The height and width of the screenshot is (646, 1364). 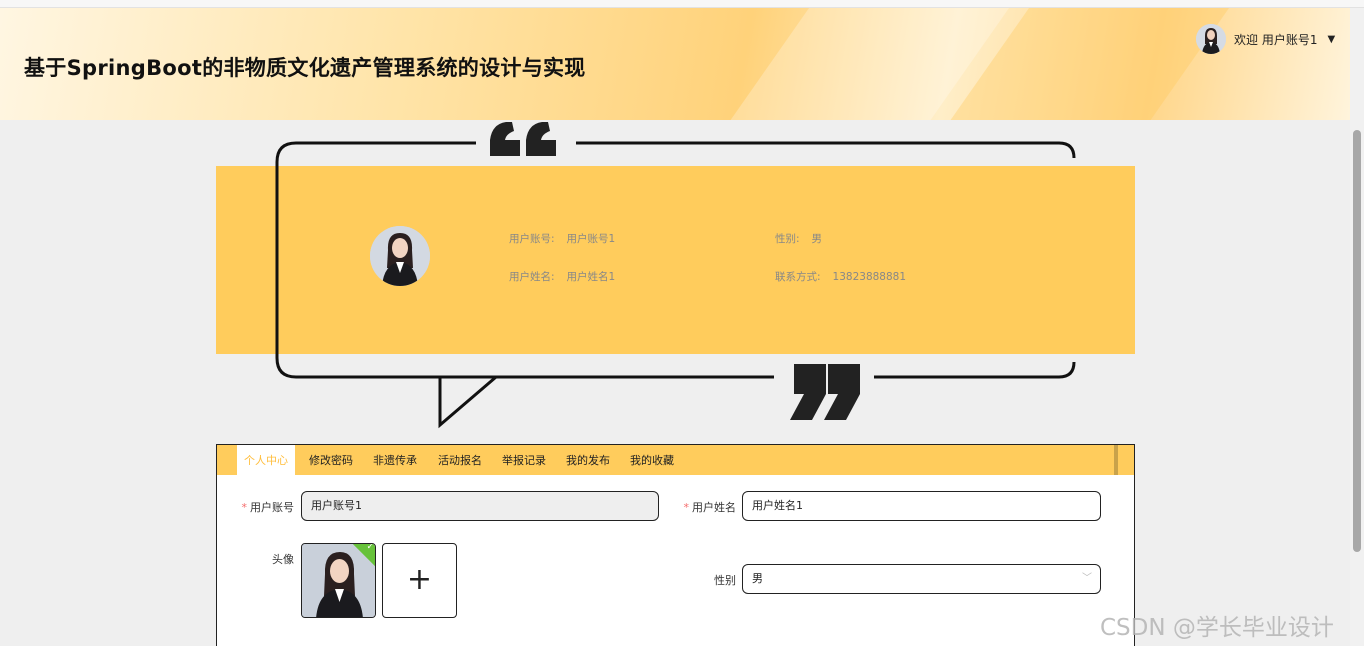 What do you see at coordinates (370, 547) in the screenshot?
I see `check-icon: ✓` at bounding box center [370, 547].